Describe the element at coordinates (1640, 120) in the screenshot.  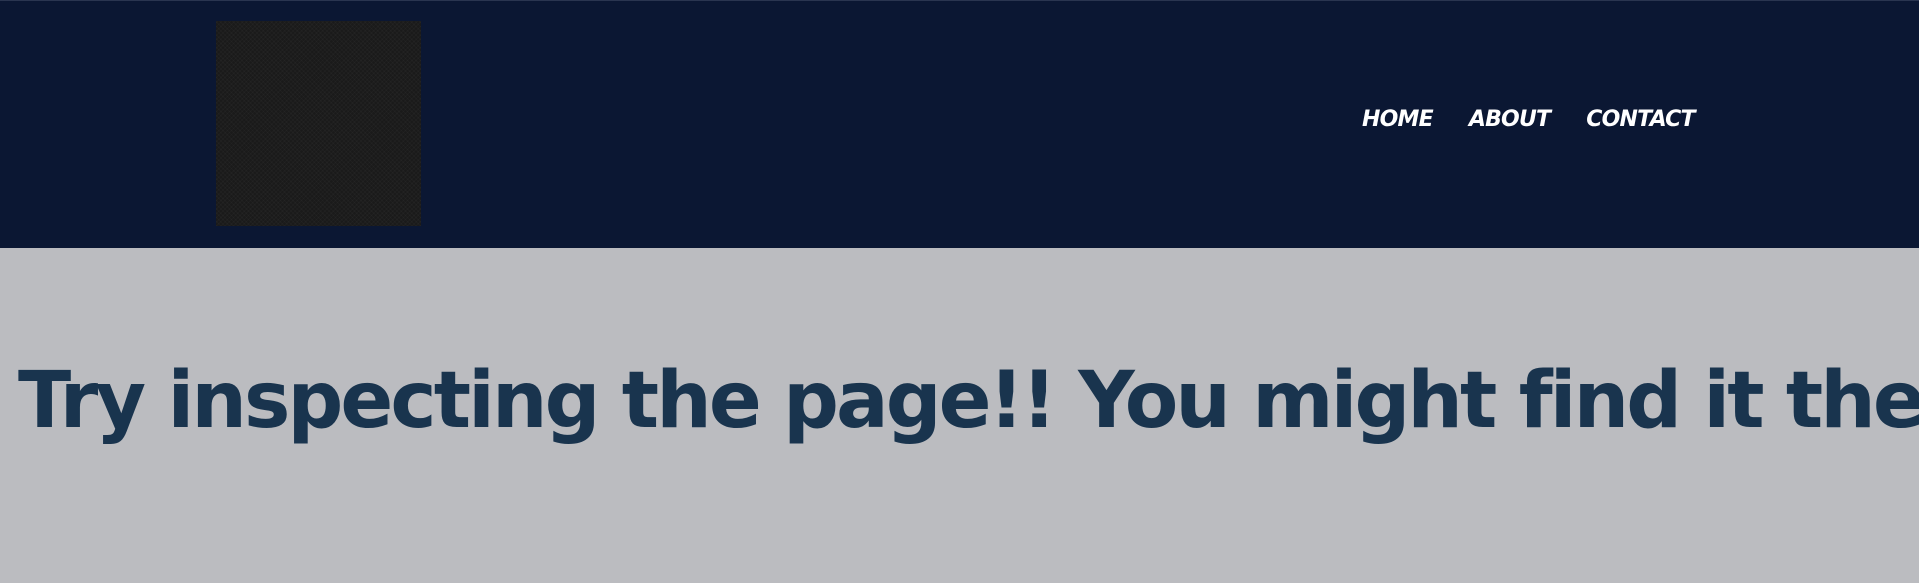
I see `nav-link-contact: CONTACT` at that location.